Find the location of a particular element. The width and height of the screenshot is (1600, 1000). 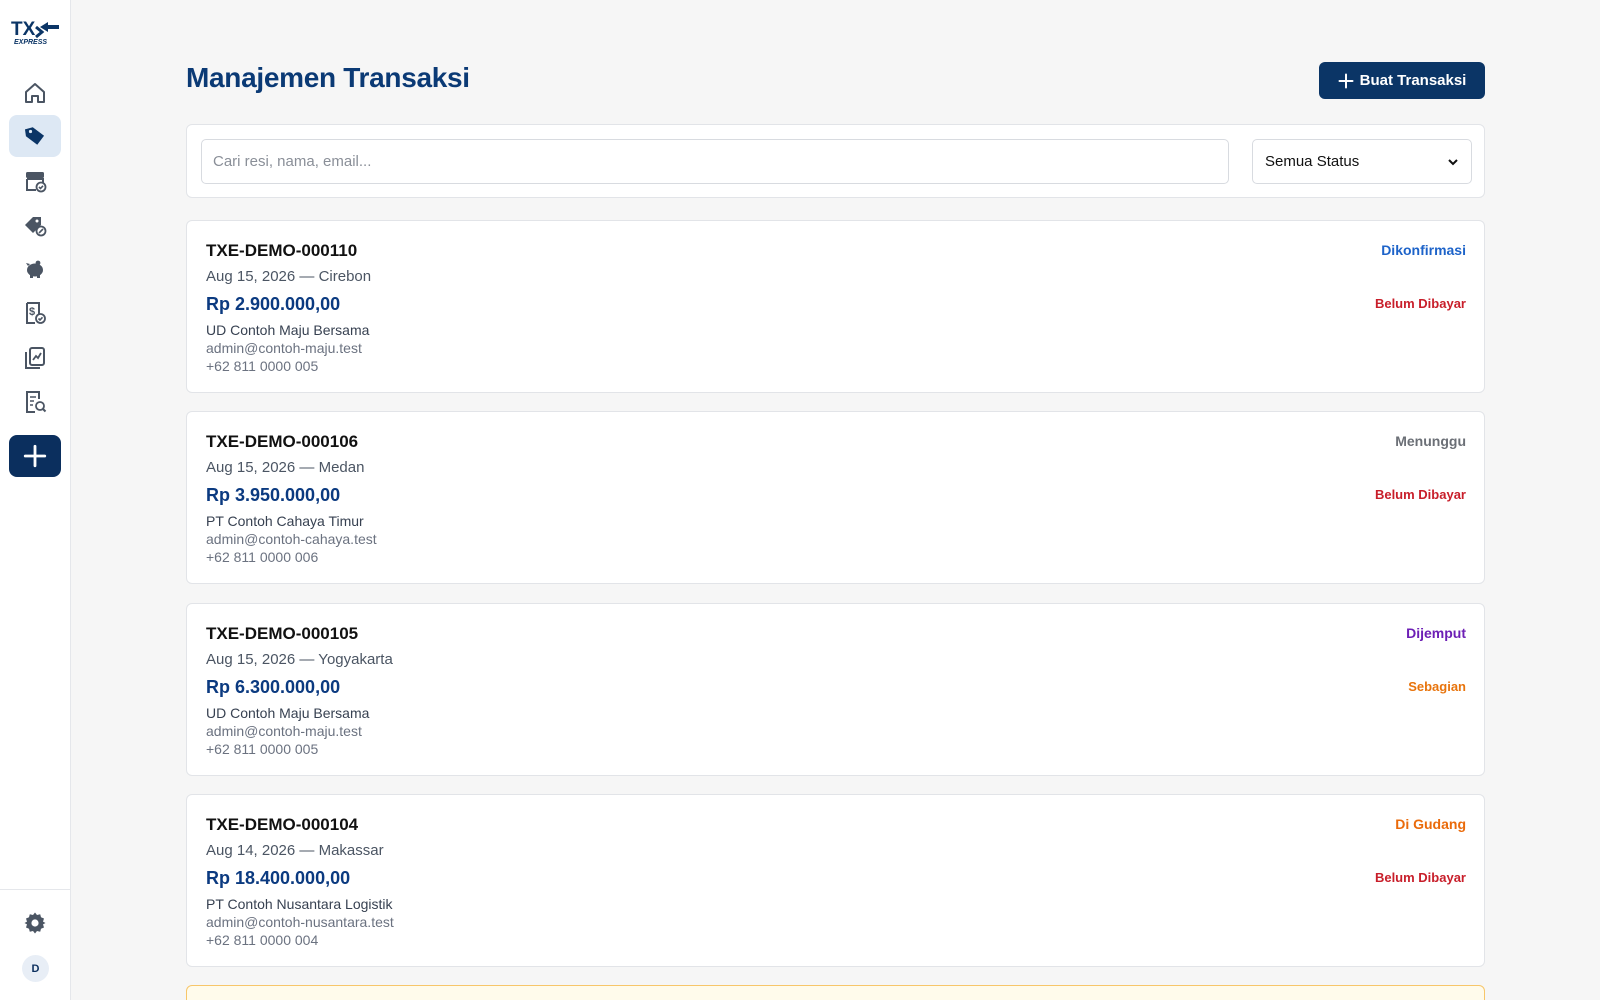

nav-reports is located at coordinates (35, 358).